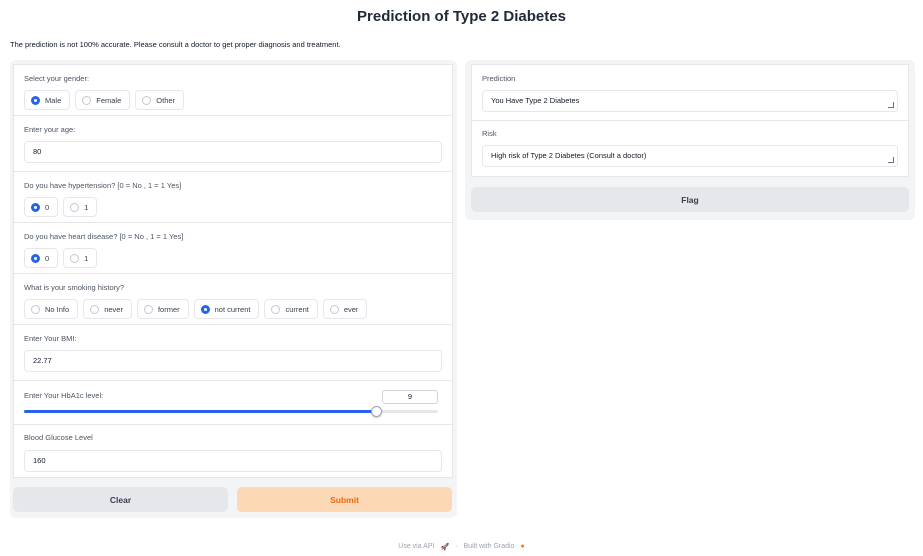 This screenshot has width=923, height=556. I want to click on bmi-label: Enter Your BMI:, so click(50, 338).